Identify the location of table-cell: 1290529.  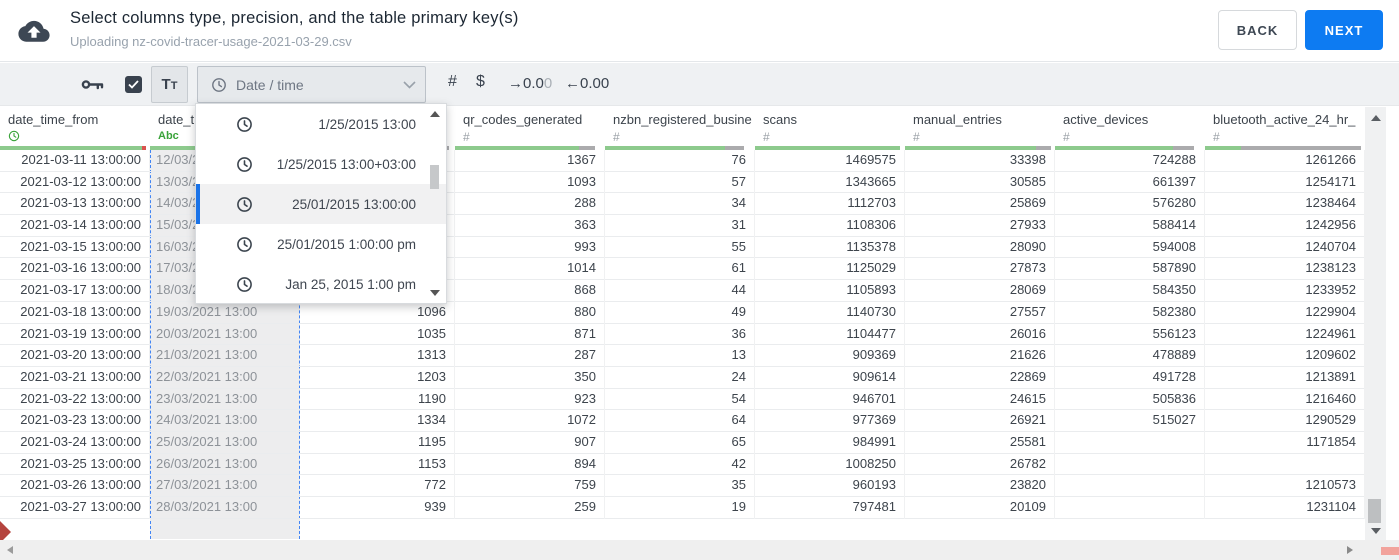
(1285, 421).